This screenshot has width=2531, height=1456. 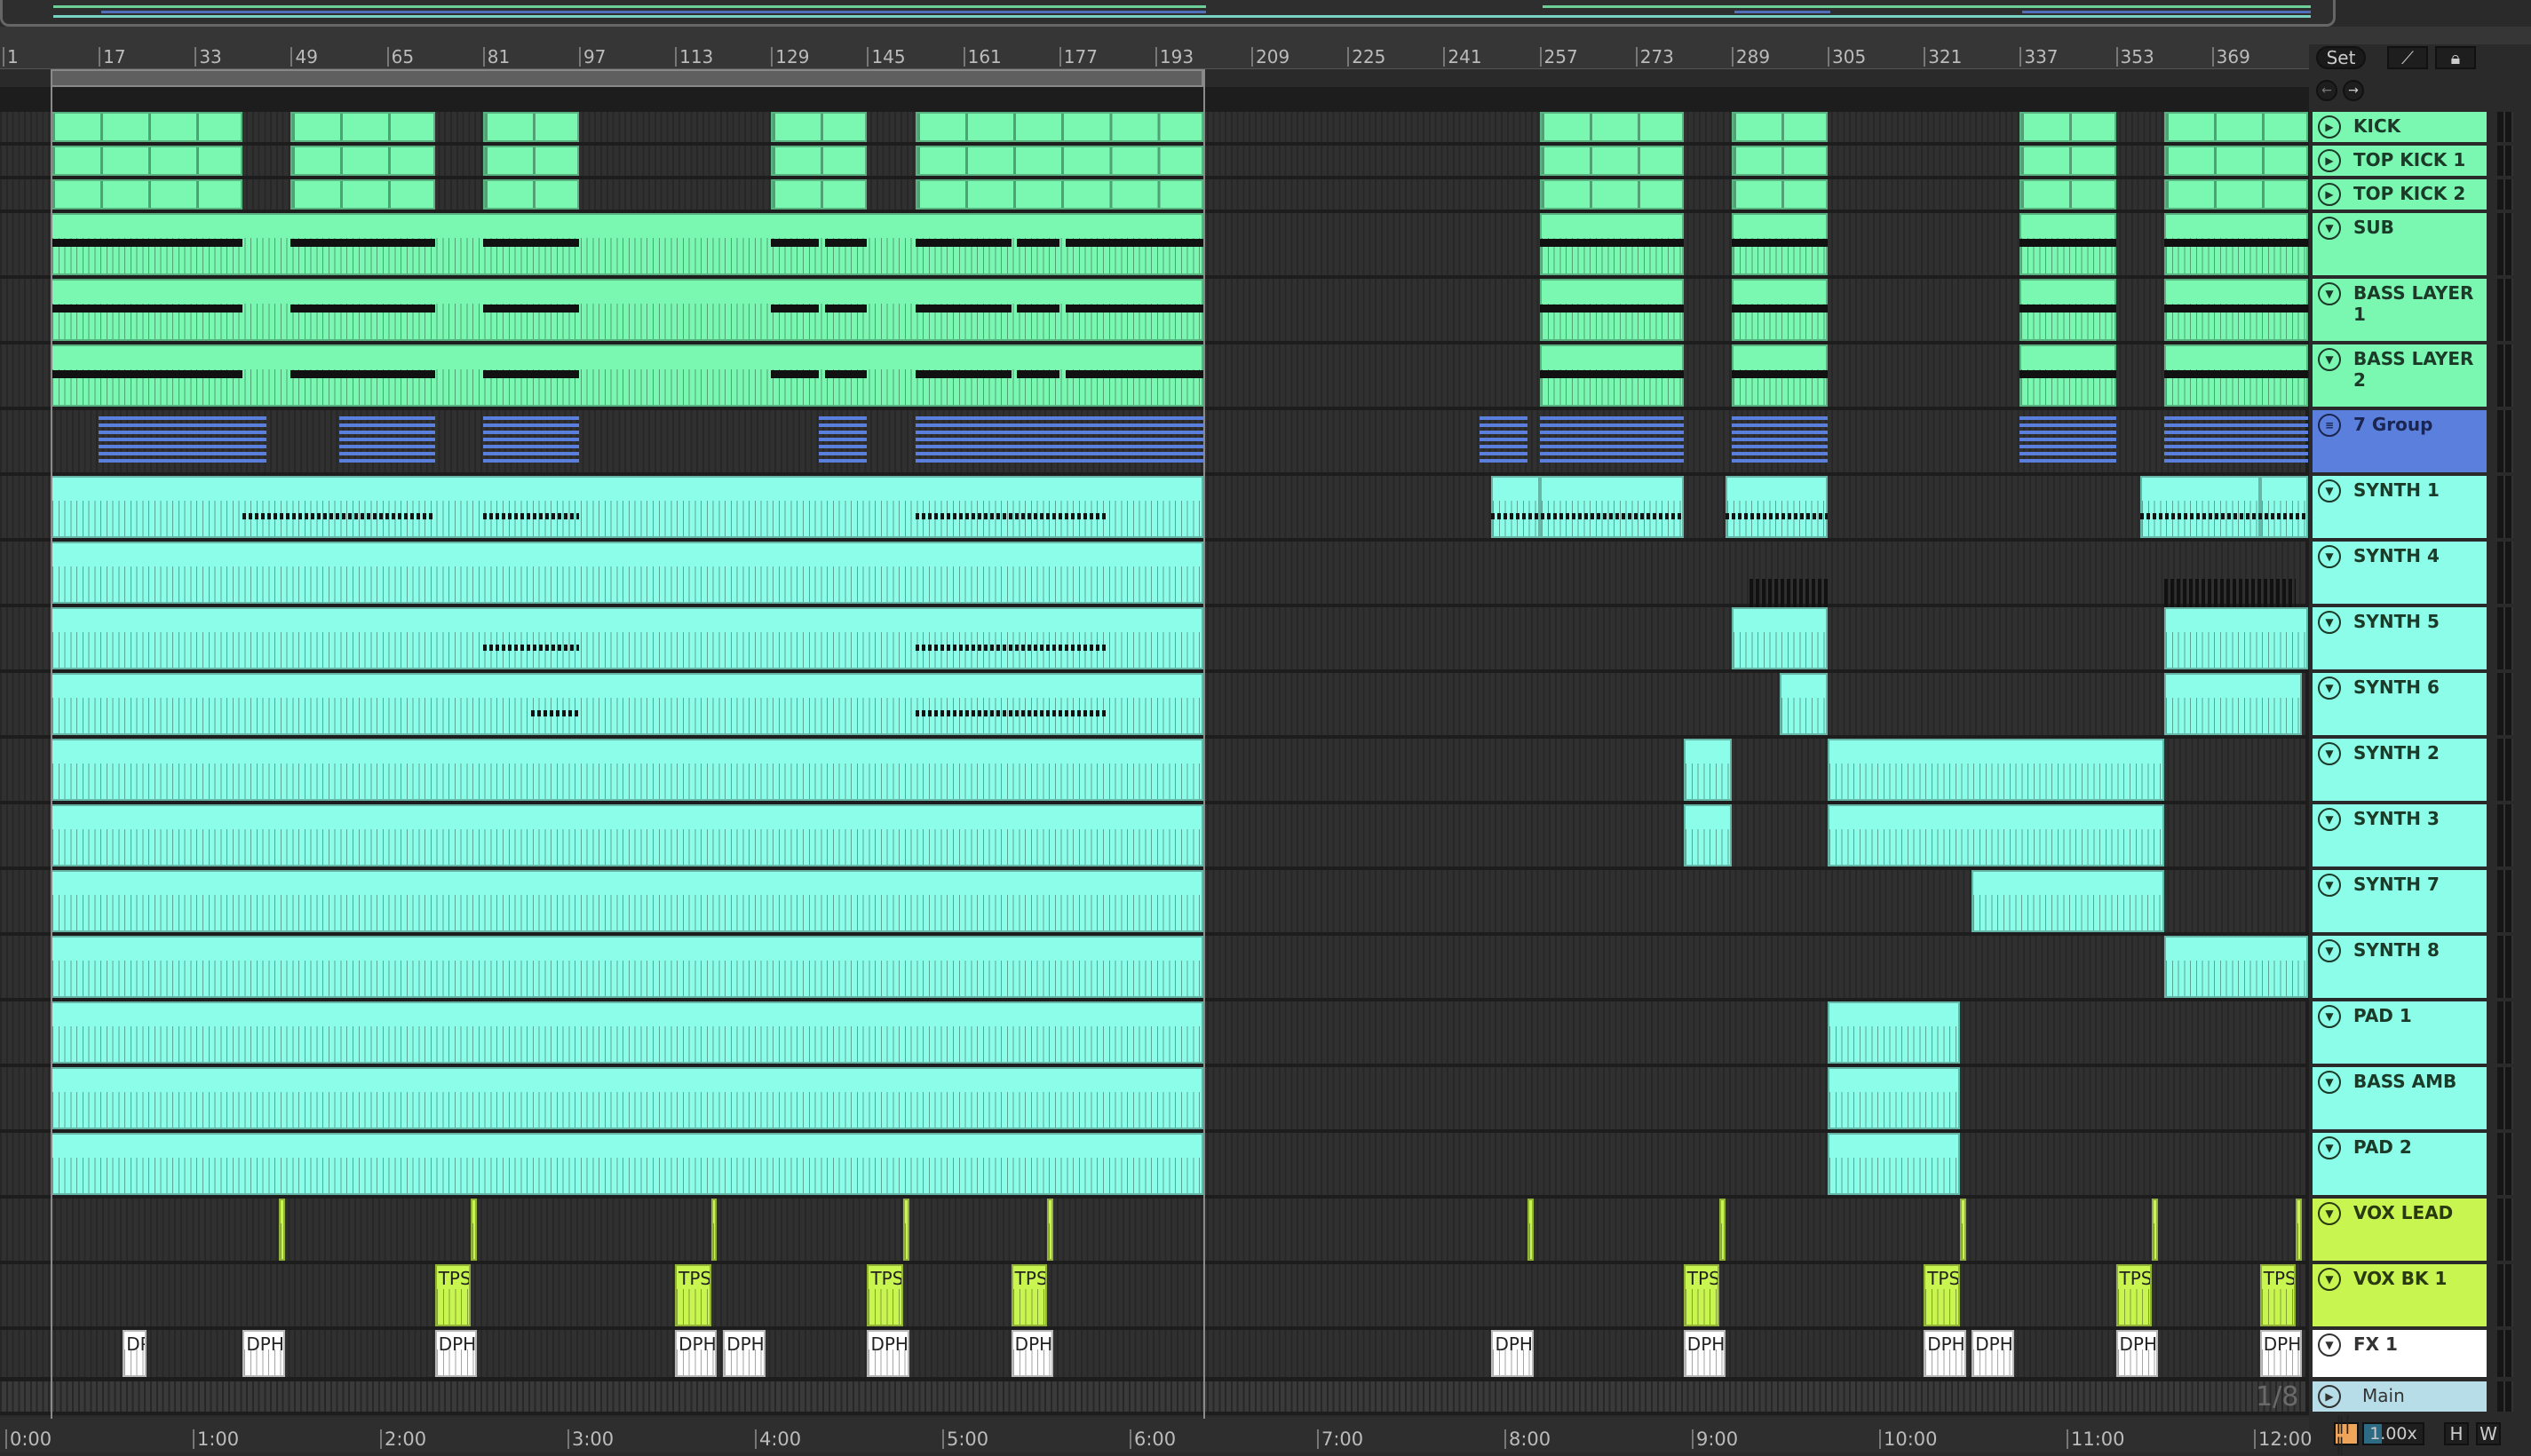 I want to click on track-header-pad-2: ▼ PAD 2, so click(x=2400, y=1164).